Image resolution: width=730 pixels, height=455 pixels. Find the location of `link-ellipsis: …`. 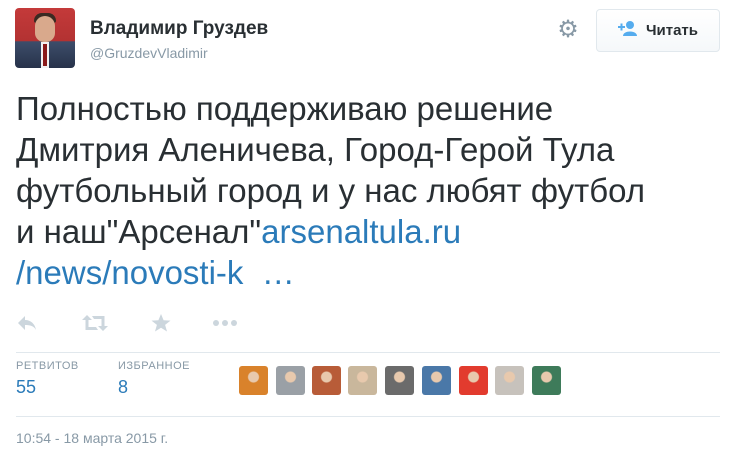

link-ellipsis: … is located at coordinates (278, 272).